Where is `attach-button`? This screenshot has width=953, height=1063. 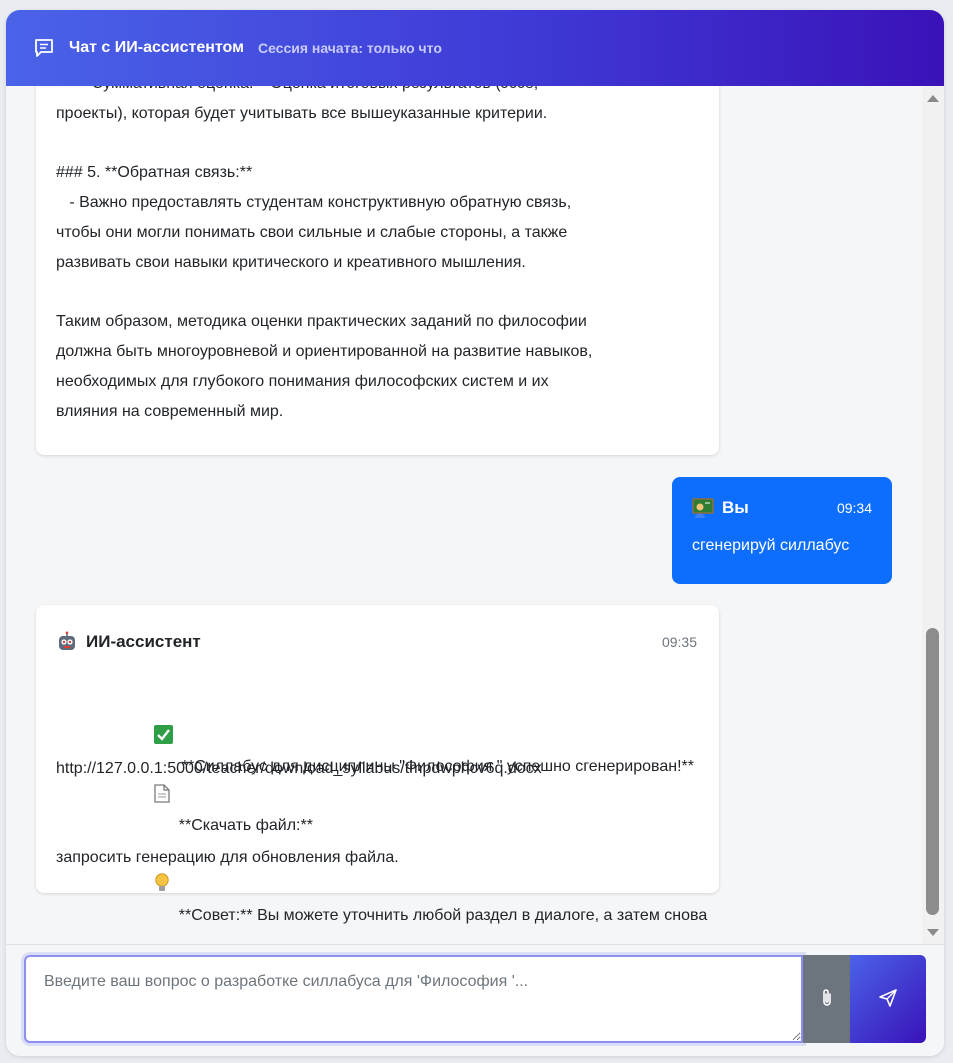
attach-button is located at coordinates (826, 999).